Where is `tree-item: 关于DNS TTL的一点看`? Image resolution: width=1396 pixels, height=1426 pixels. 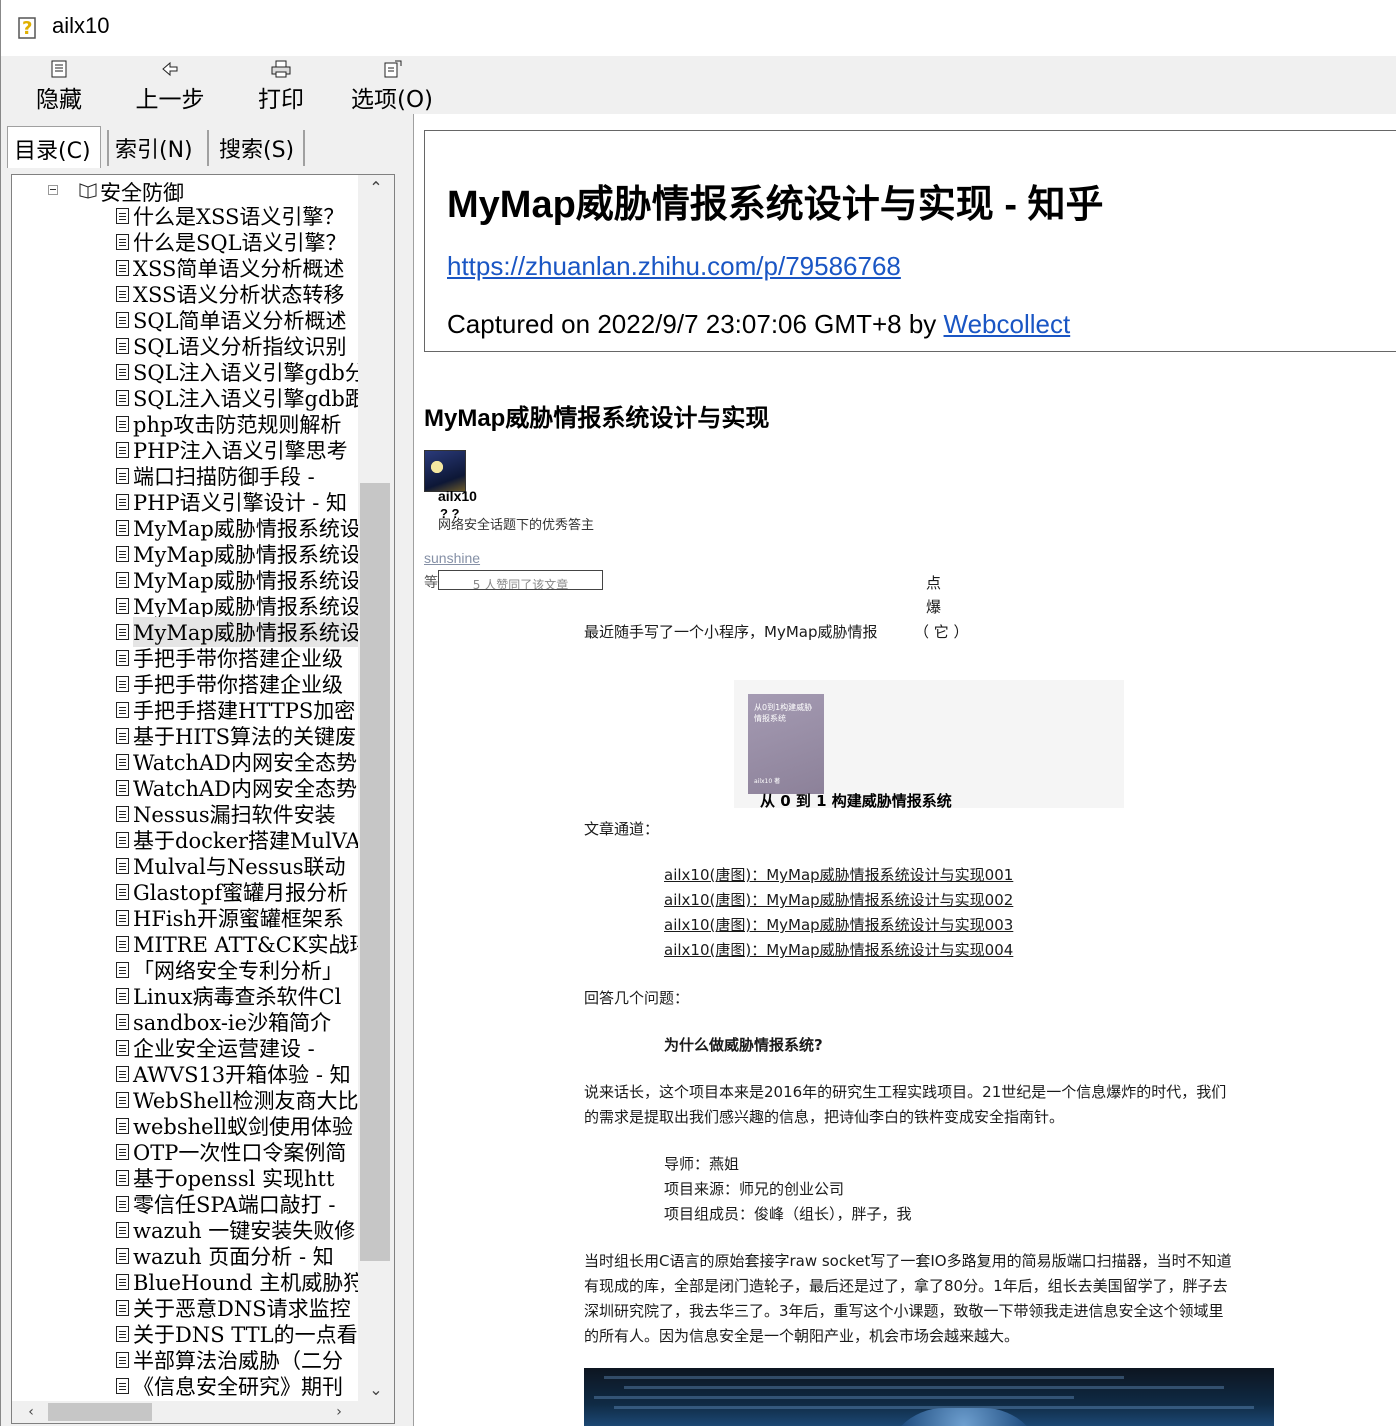
tree-item: 关于DNS TTL的一点看 is located at coordinates (237, 1334).